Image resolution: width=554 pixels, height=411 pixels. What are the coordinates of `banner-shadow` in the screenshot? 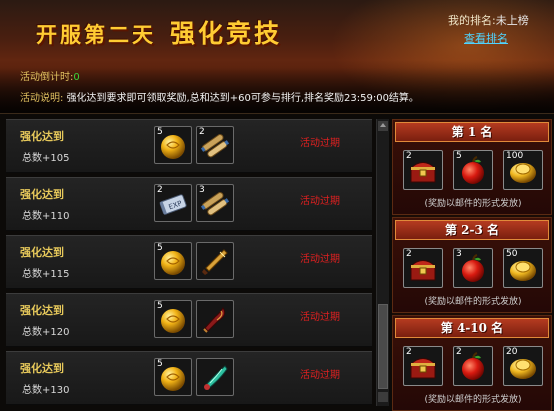 It's located at (277, 86).